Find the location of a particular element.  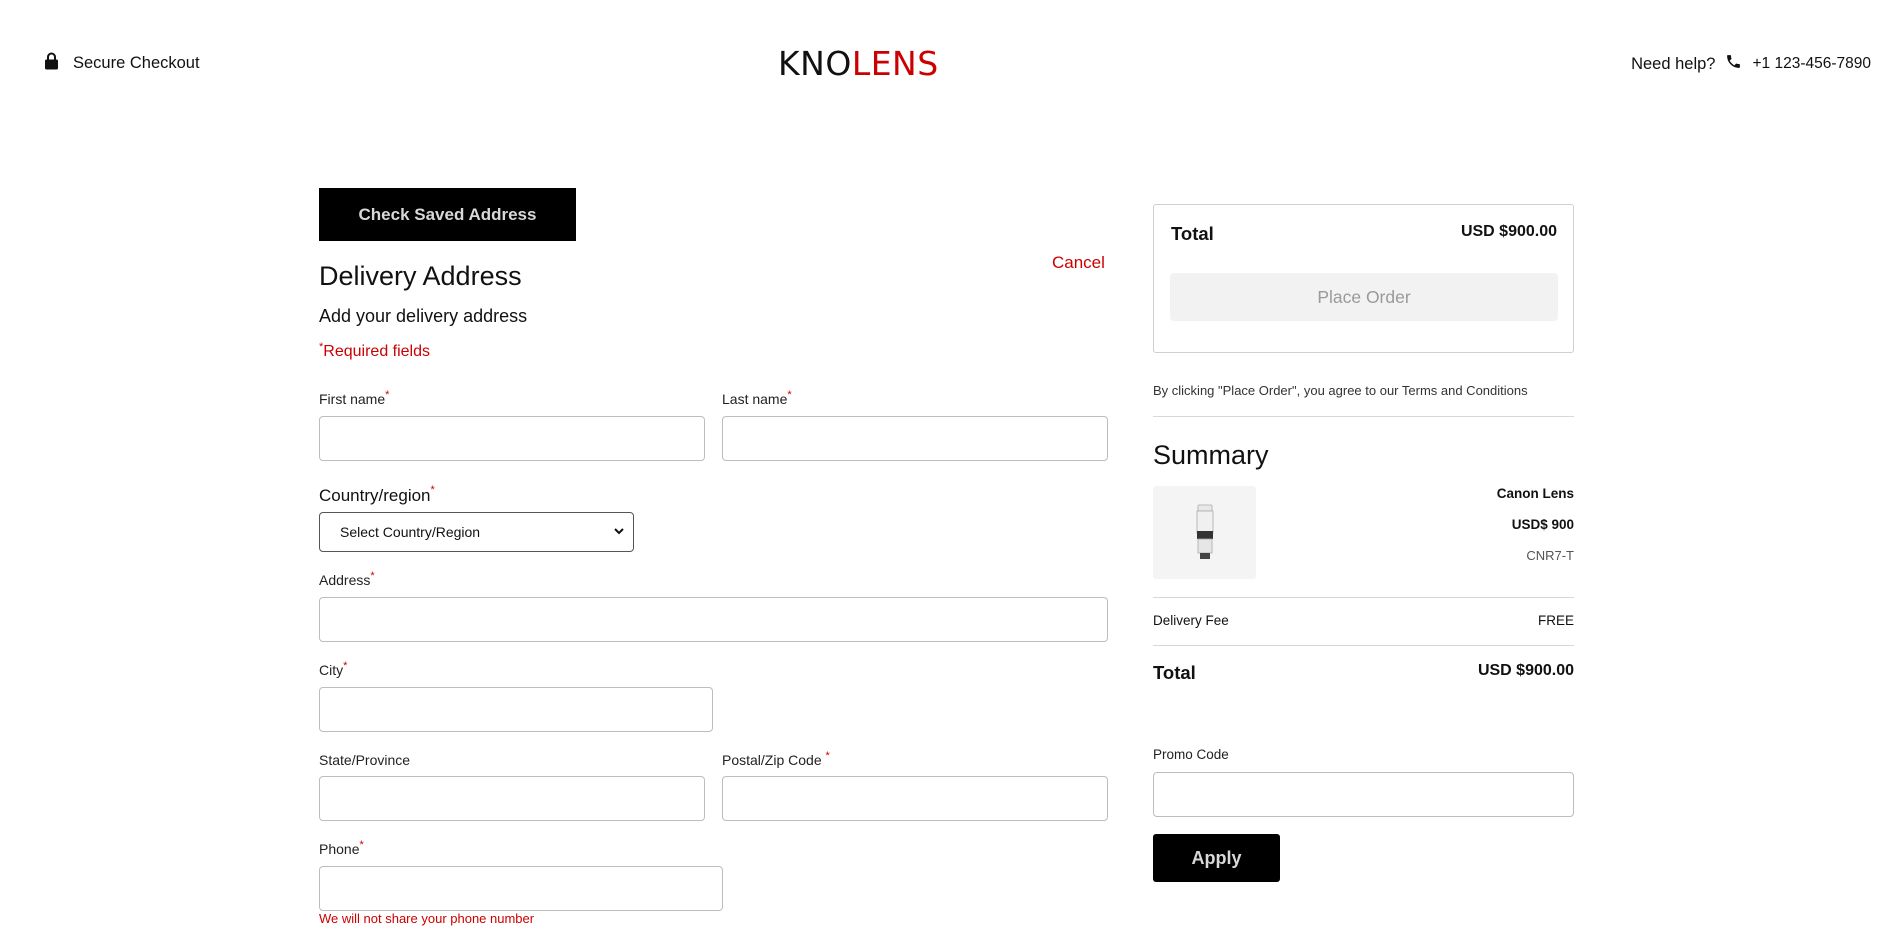

country-select-value: Select Country/Region is located at coordinates (410, 532).